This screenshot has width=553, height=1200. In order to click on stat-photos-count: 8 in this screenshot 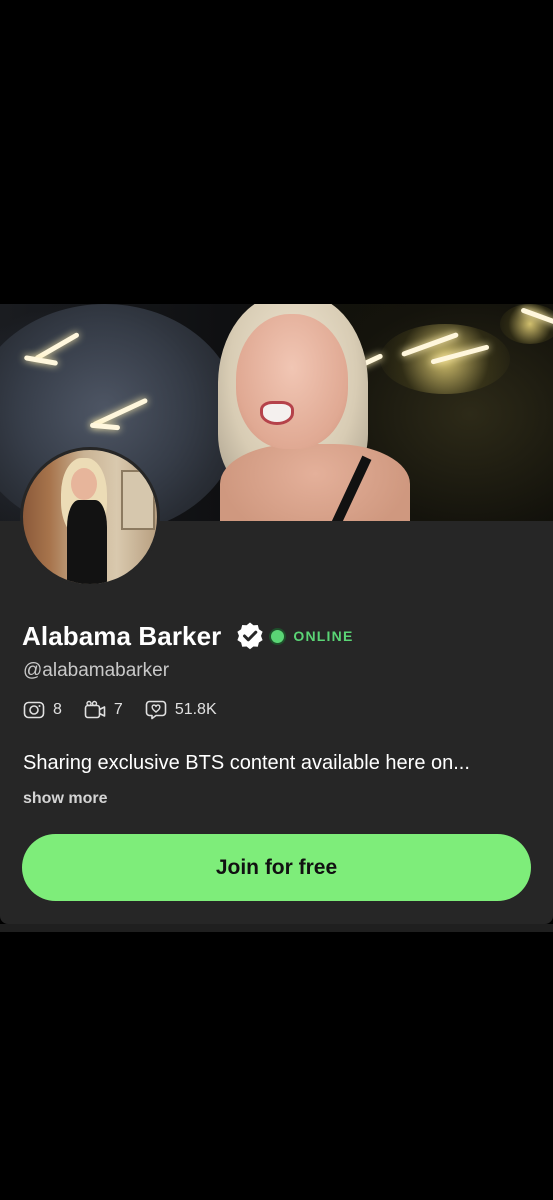, I will do `click(57, 709)`.